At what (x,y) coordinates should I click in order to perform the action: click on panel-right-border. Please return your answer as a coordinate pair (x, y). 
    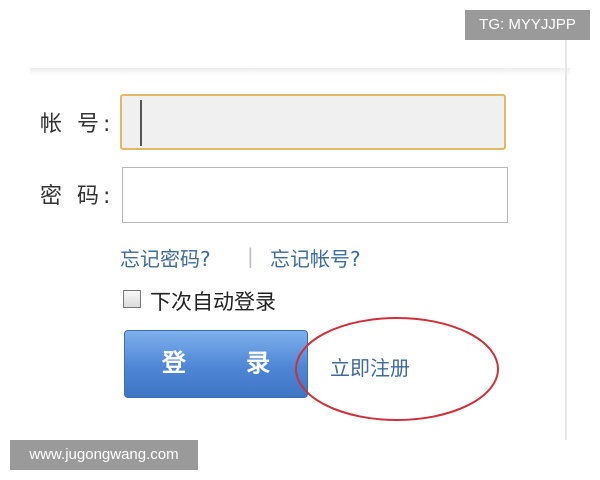
    Looking at the image, I should click on (566, 240).